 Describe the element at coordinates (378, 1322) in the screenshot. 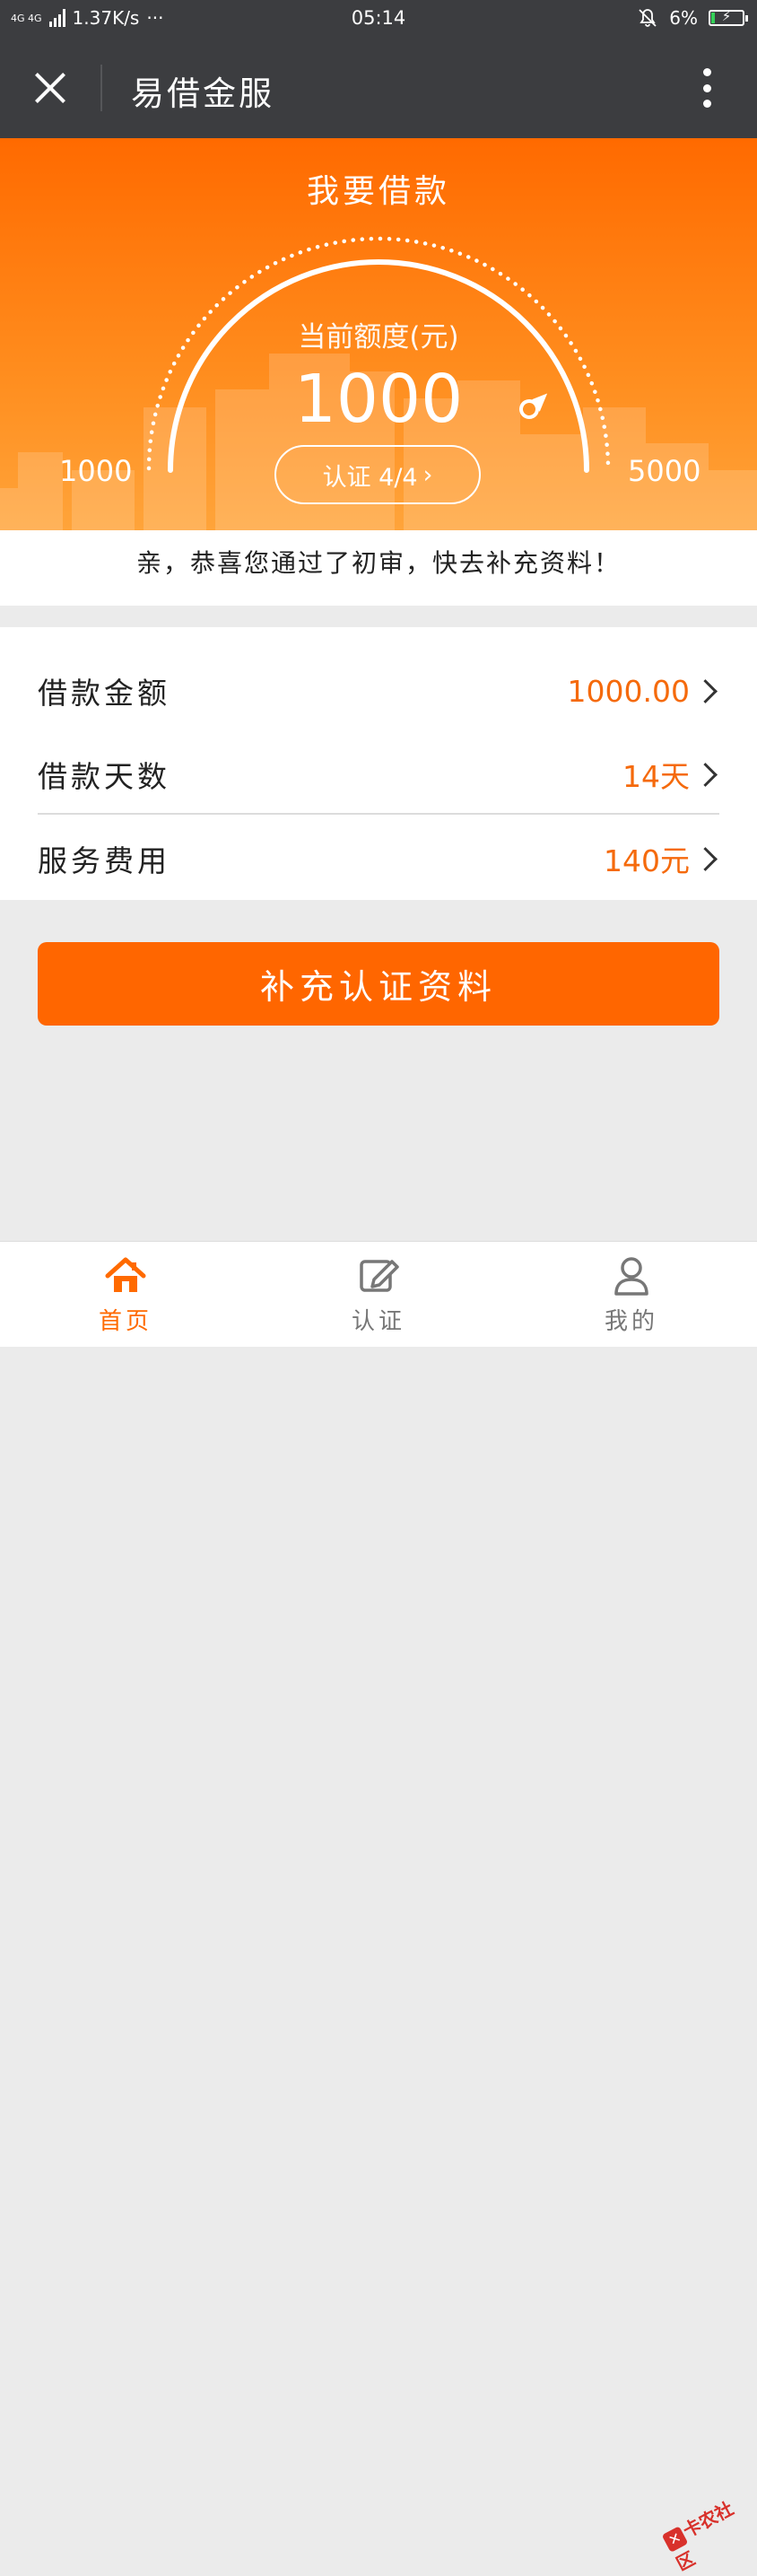

I see `tab-label: 认证` at that location.